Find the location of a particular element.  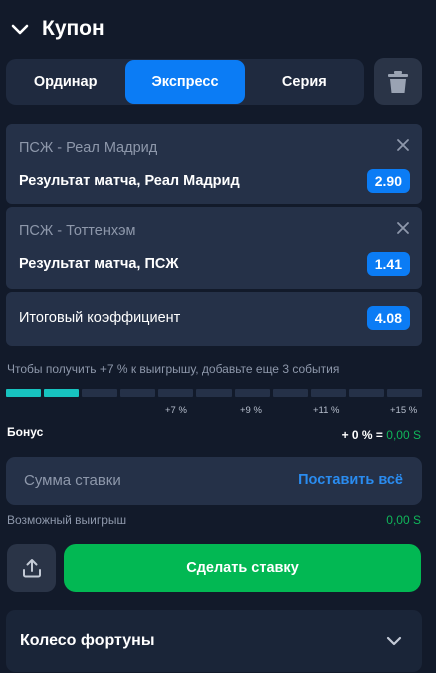

possible-win-label: Возможный выигрыш is located at coordinates (67, 520).